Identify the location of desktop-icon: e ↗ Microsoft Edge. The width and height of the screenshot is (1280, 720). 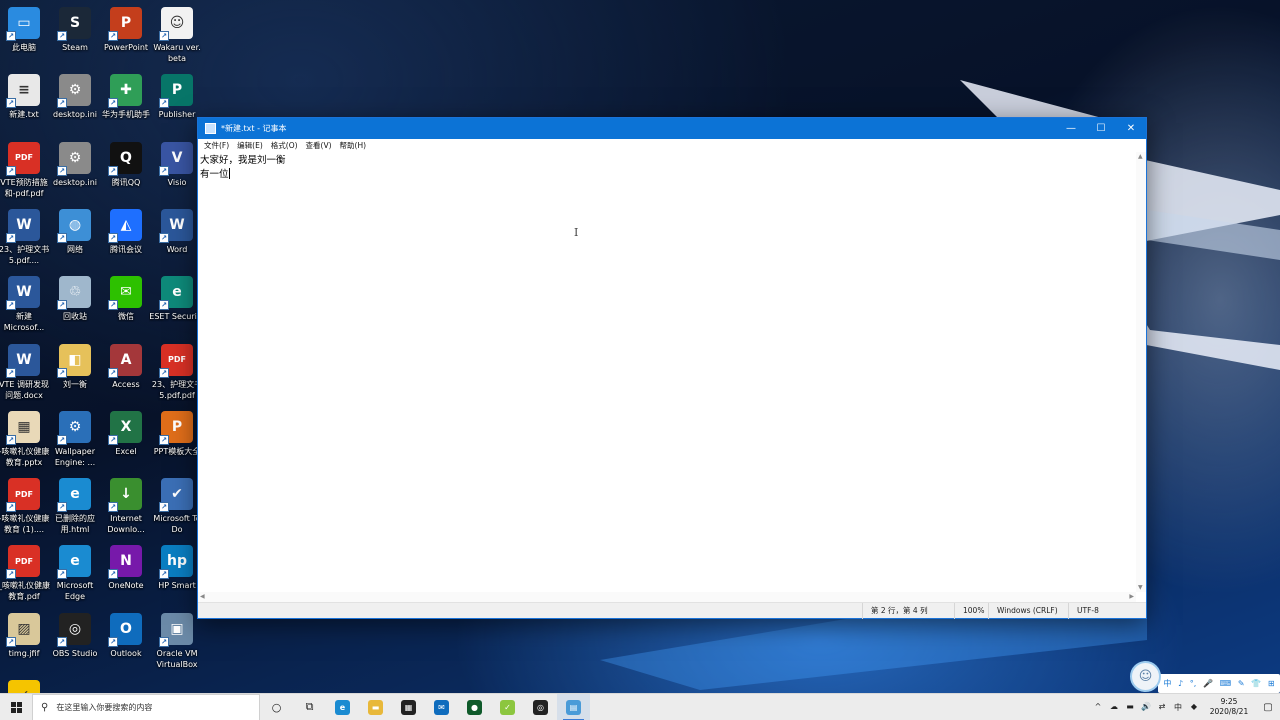
(75, 578).